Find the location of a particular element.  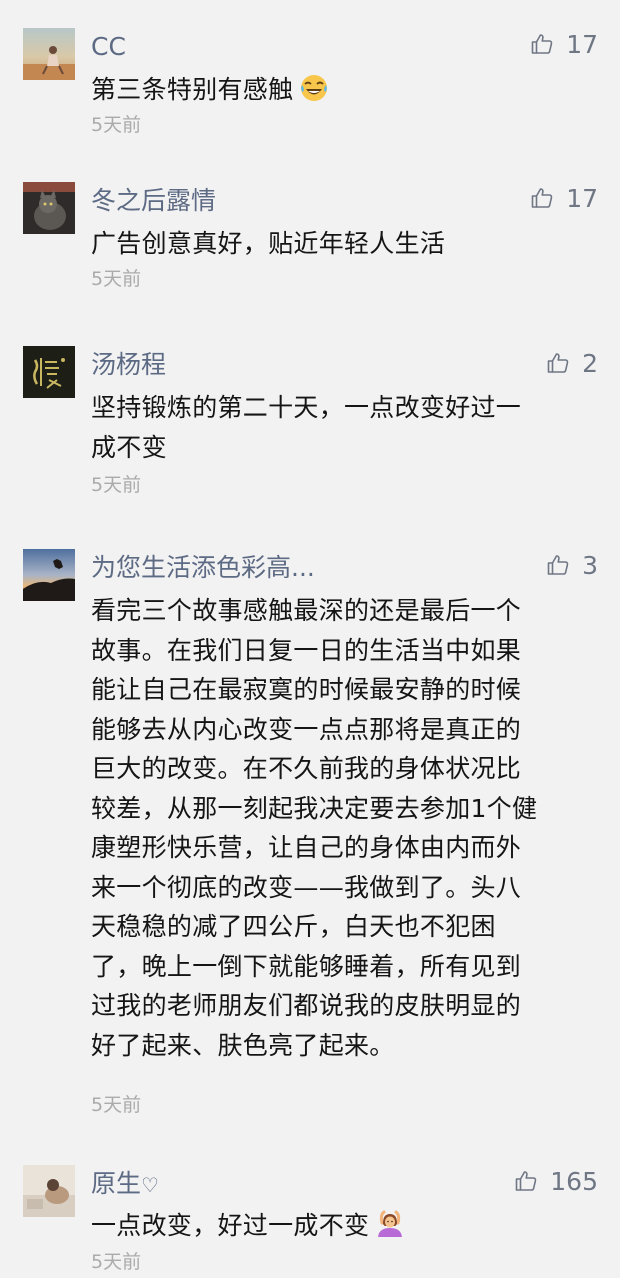

like-button: 2 is located at coordinates (572, 363).